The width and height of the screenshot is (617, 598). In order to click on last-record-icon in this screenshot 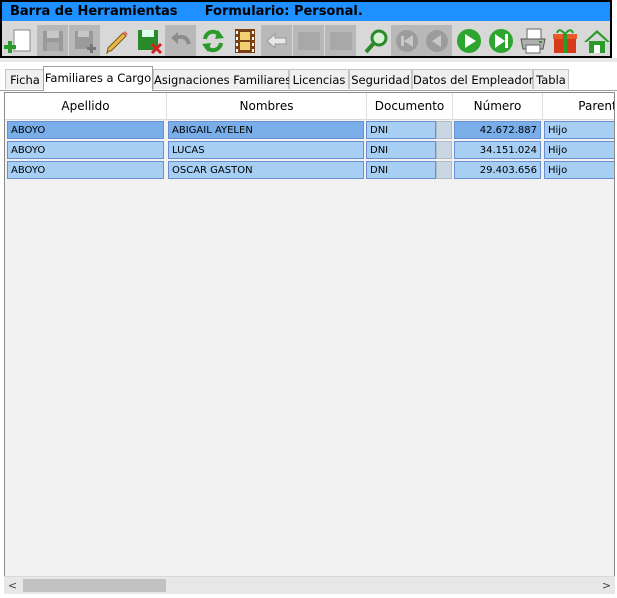, I will do `click(500, 40)`.